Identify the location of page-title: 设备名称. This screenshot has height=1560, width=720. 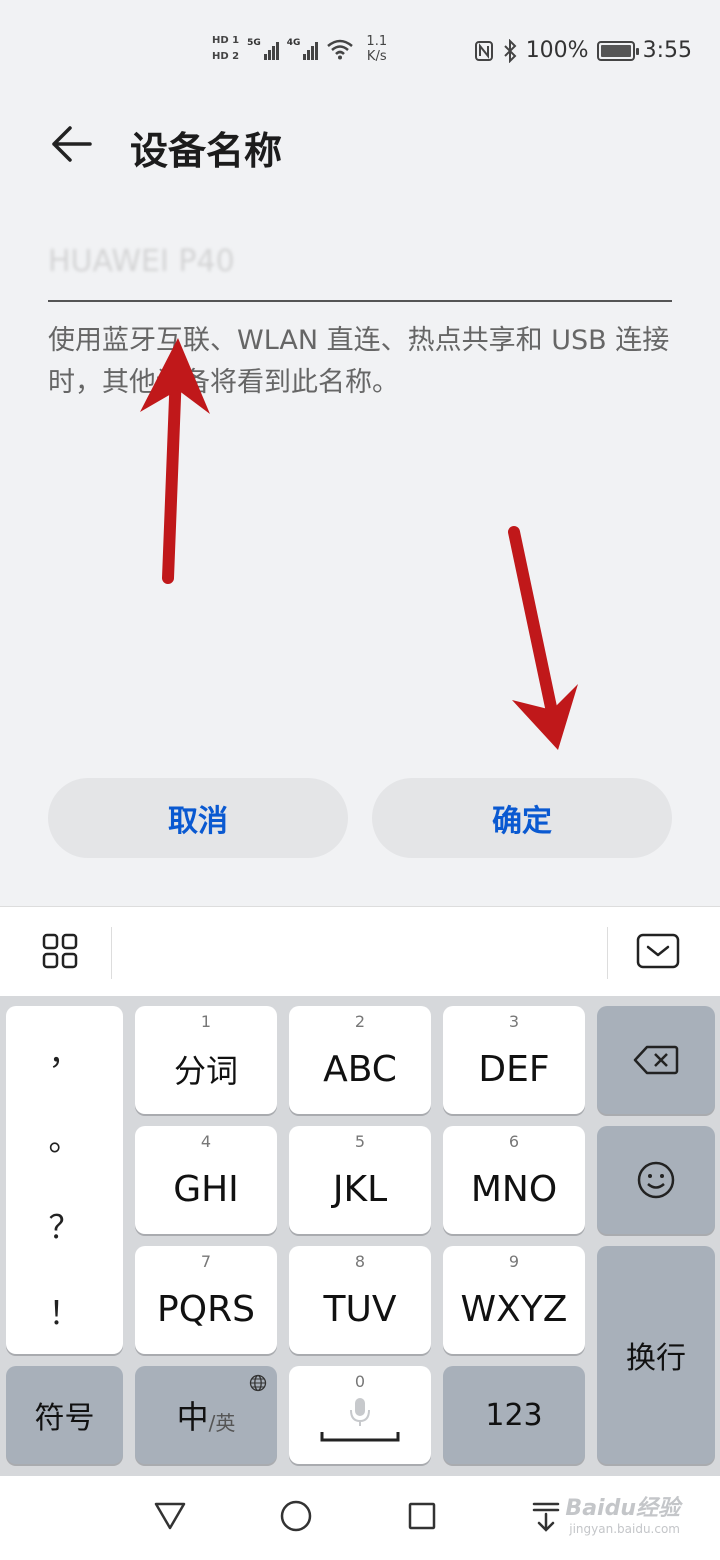
(206, 151).